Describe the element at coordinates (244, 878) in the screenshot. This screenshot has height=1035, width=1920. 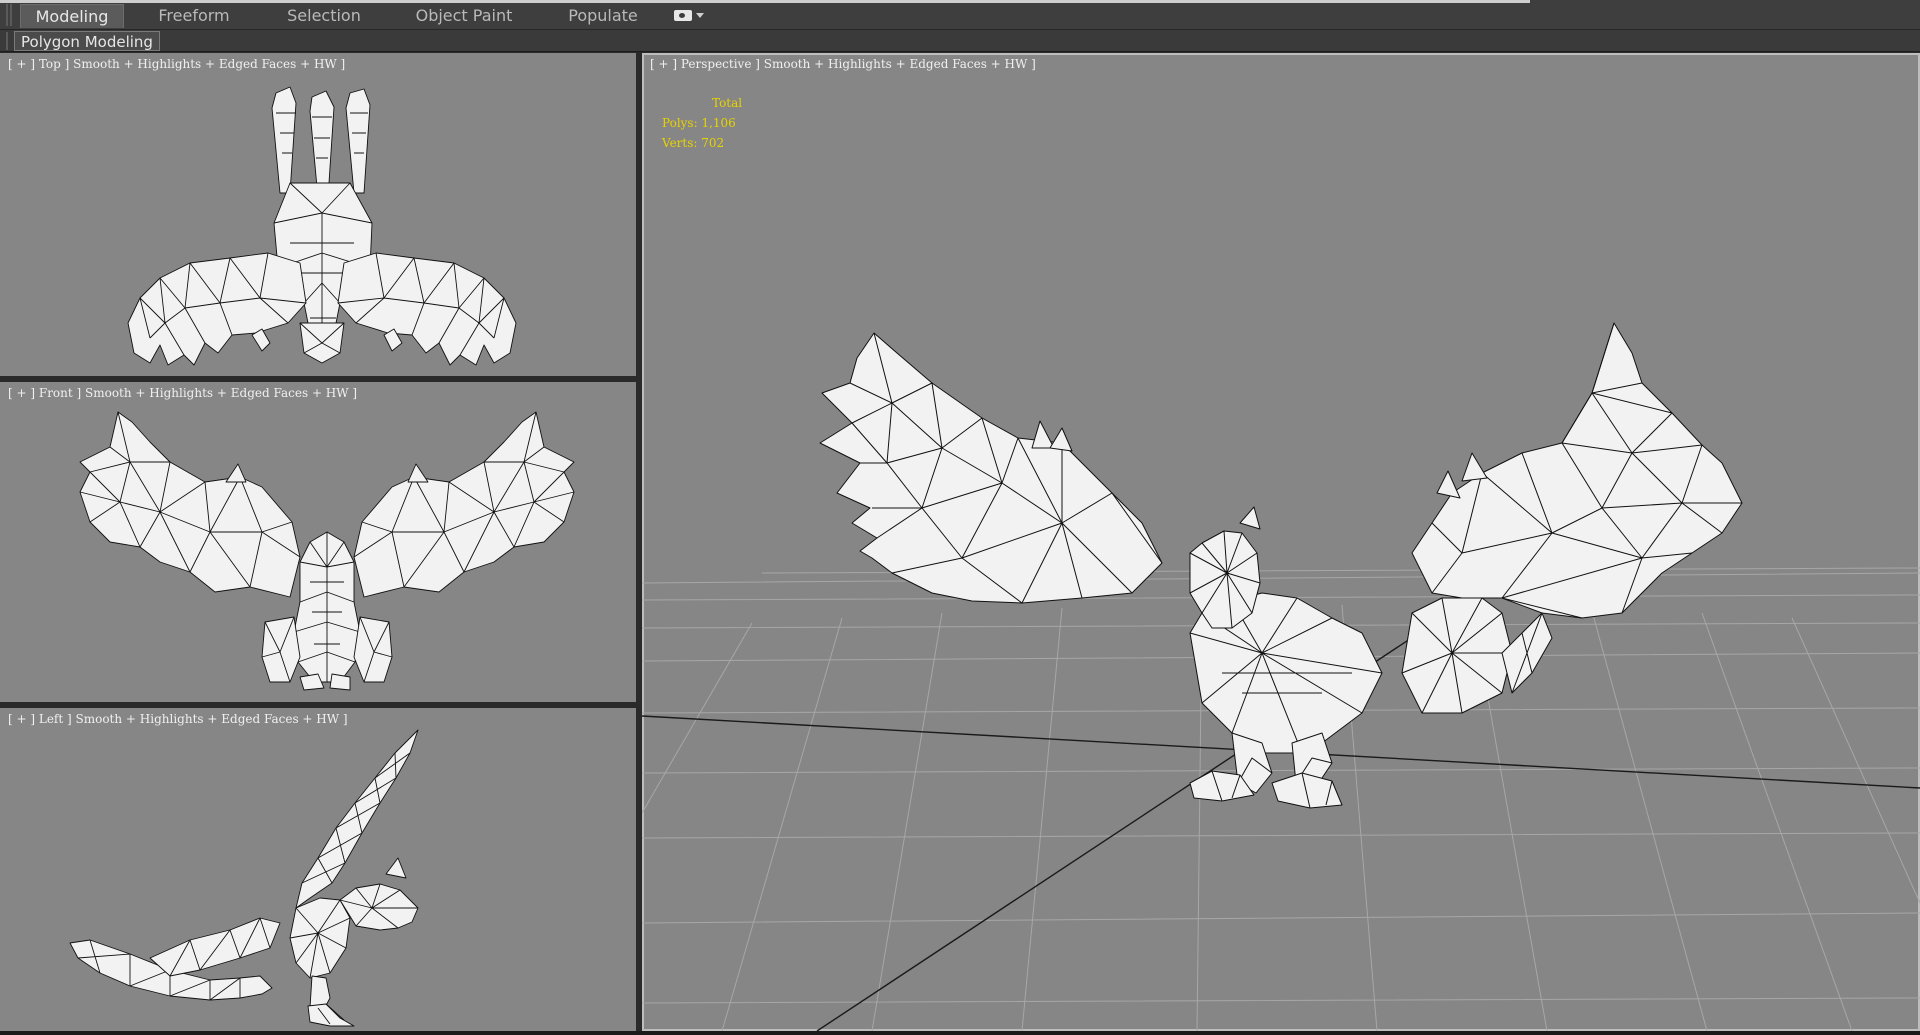
I see `left-view-mesh` at that location.